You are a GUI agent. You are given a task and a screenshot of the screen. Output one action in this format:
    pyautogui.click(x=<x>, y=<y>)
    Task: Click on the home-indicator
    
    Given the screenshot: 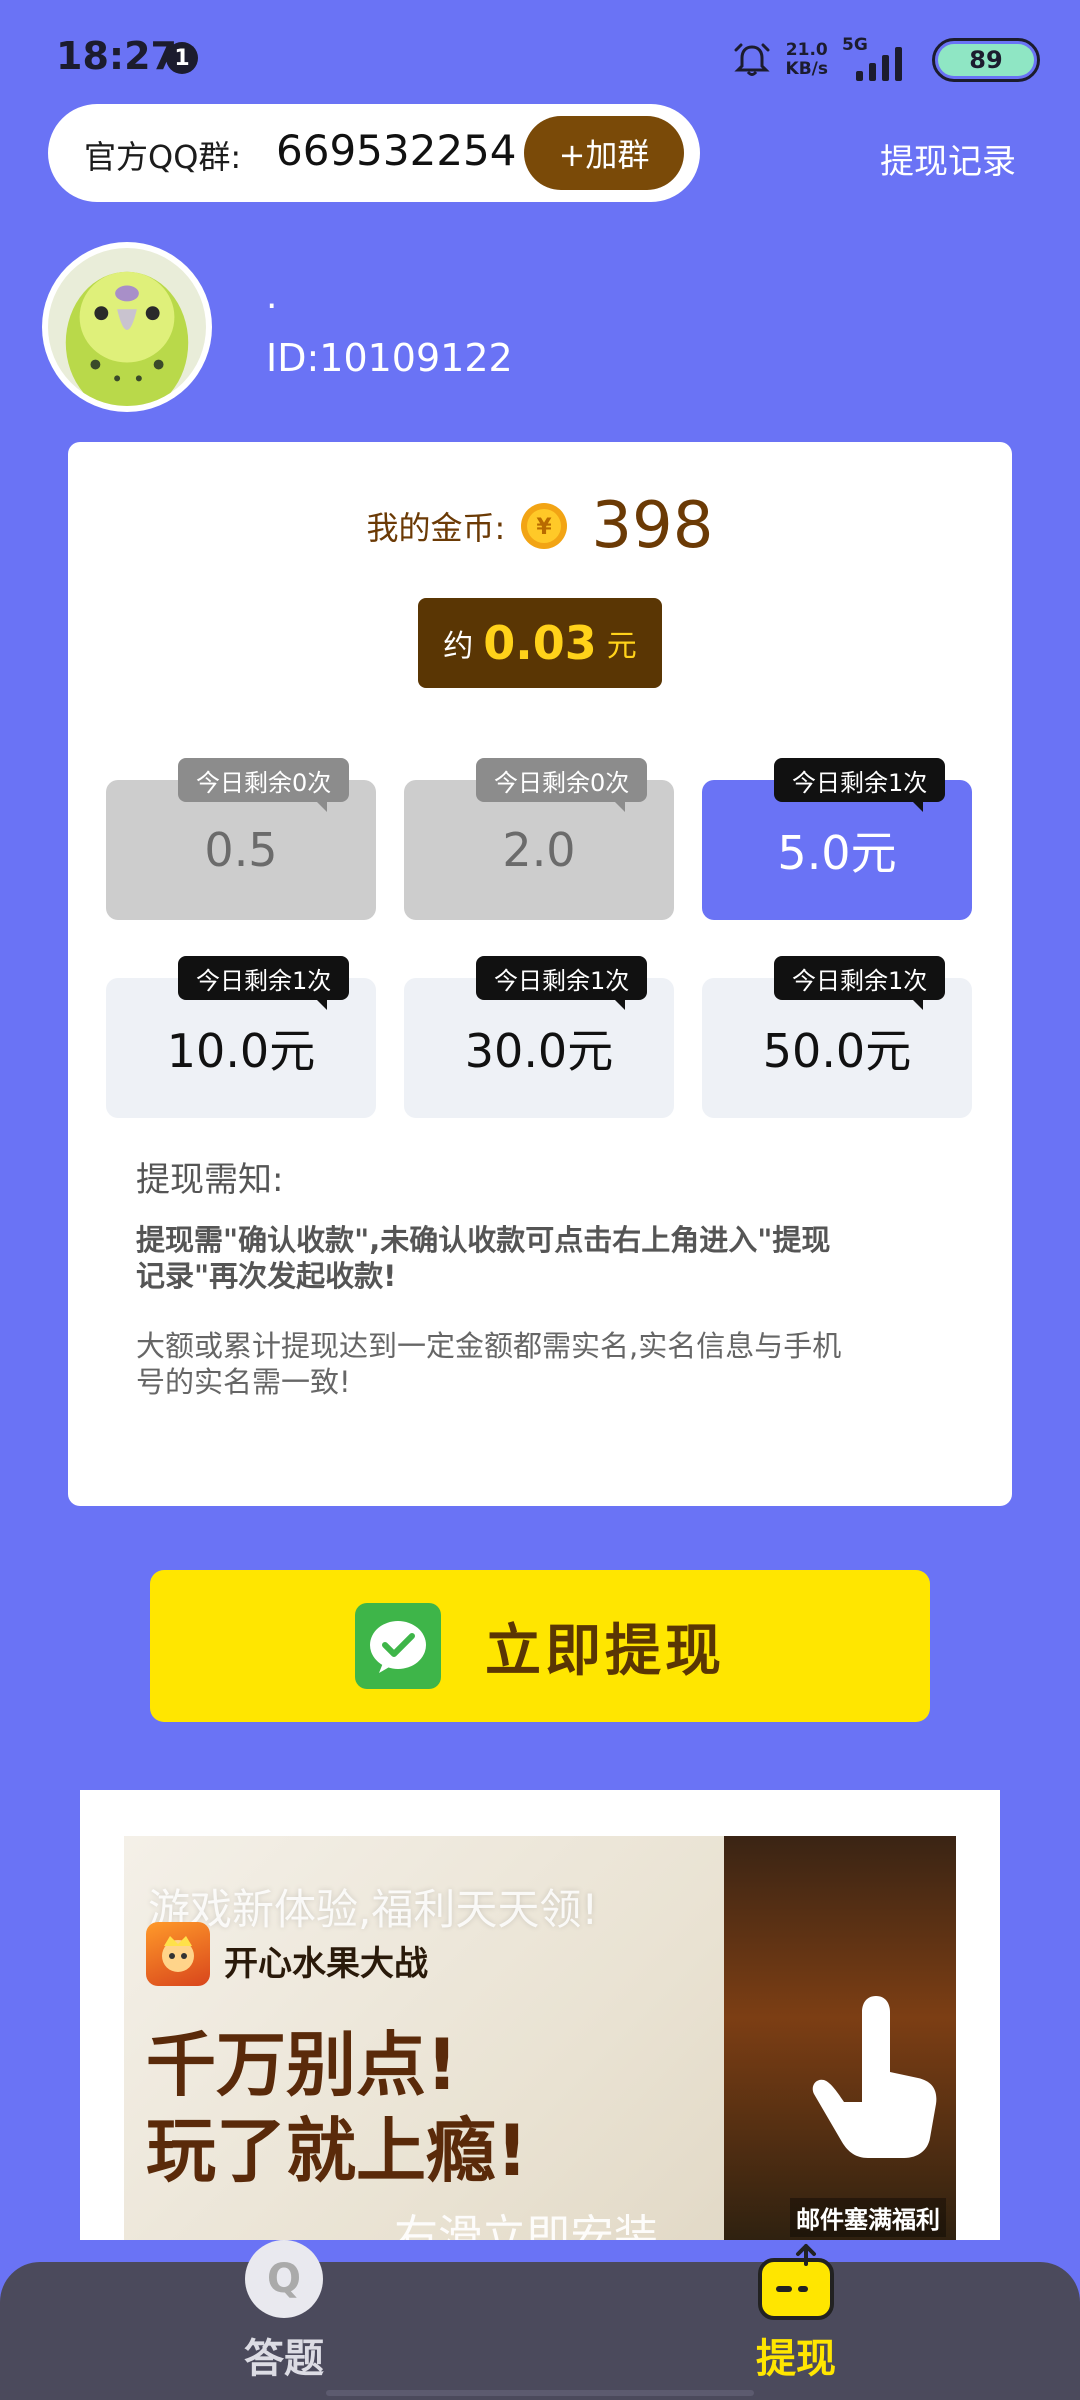 What is the action you would take?
    pyautogui.click(x=540, y=2393)
    